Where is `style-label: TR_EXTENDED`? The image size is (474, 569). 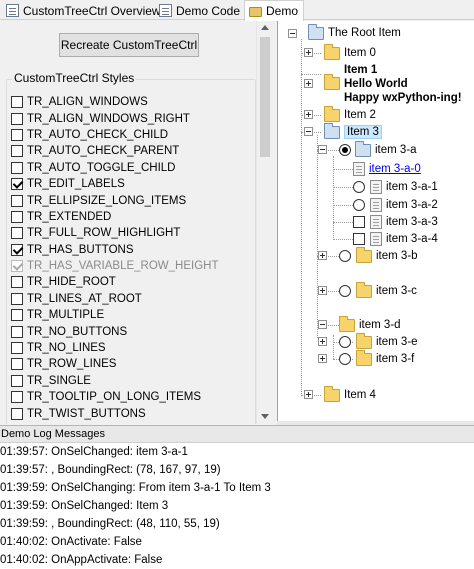 style-label: TR_EXTENDED is located at coordinates (69, 216).